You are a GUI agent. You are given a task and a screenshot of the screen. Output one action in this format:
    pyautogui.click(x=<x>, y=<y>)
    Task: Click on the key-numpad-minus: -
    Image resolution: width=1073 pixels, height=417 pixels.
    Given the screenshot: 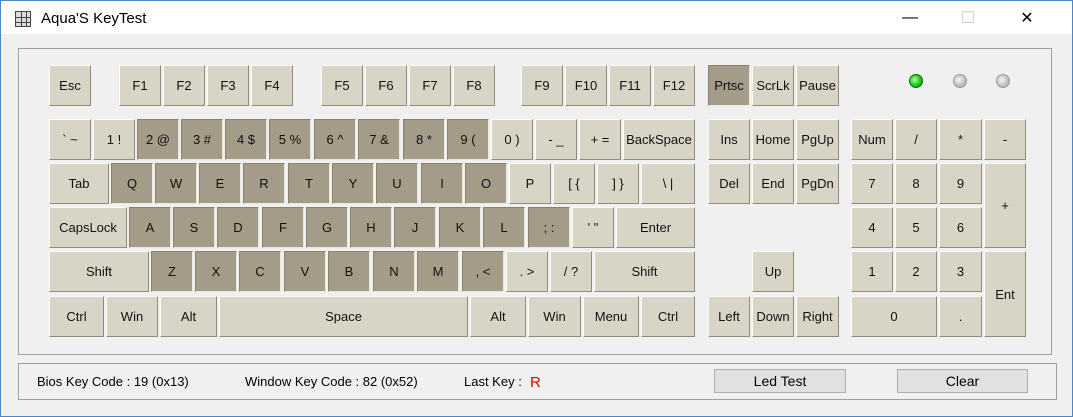 What is the action you would take?
    pyautogui.click(x=1005, y=139)
    